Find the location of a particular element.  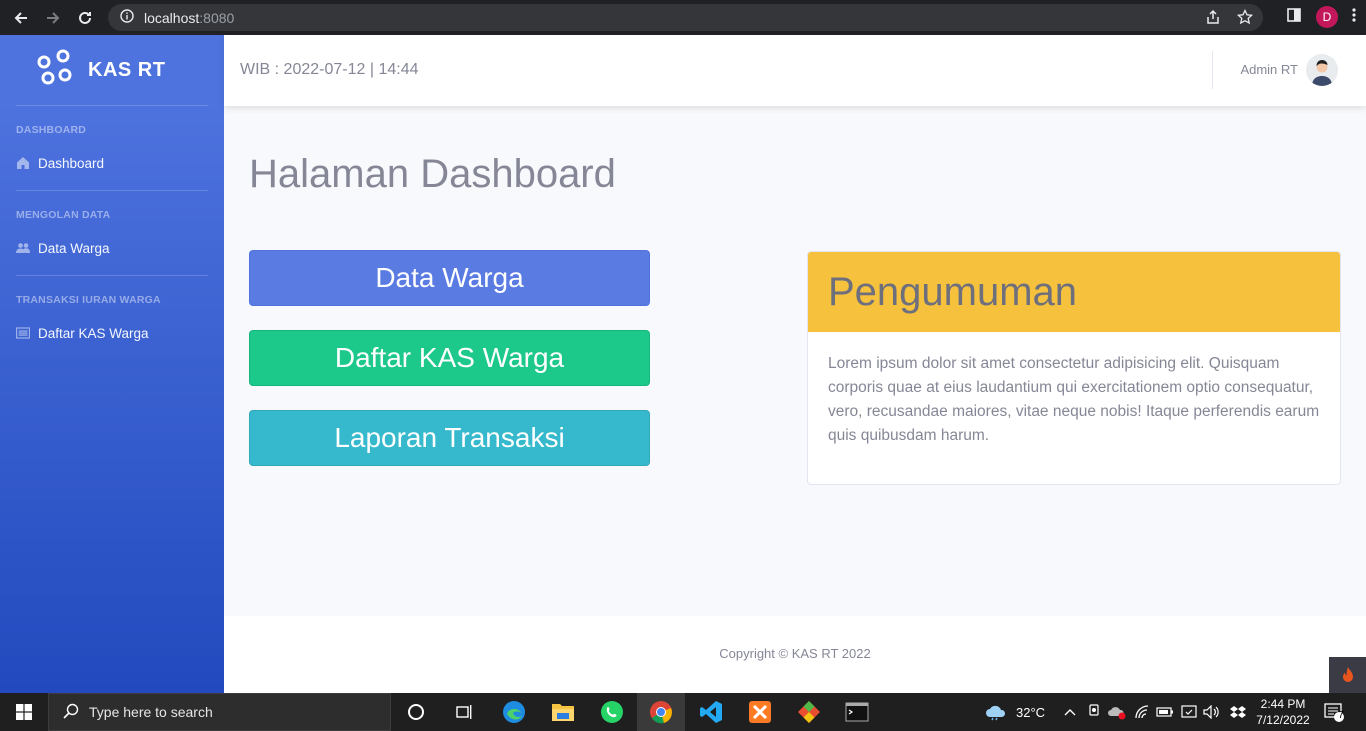

sidebar-item-label: Daftar KAS Warga is located at coordinates (93, 333).